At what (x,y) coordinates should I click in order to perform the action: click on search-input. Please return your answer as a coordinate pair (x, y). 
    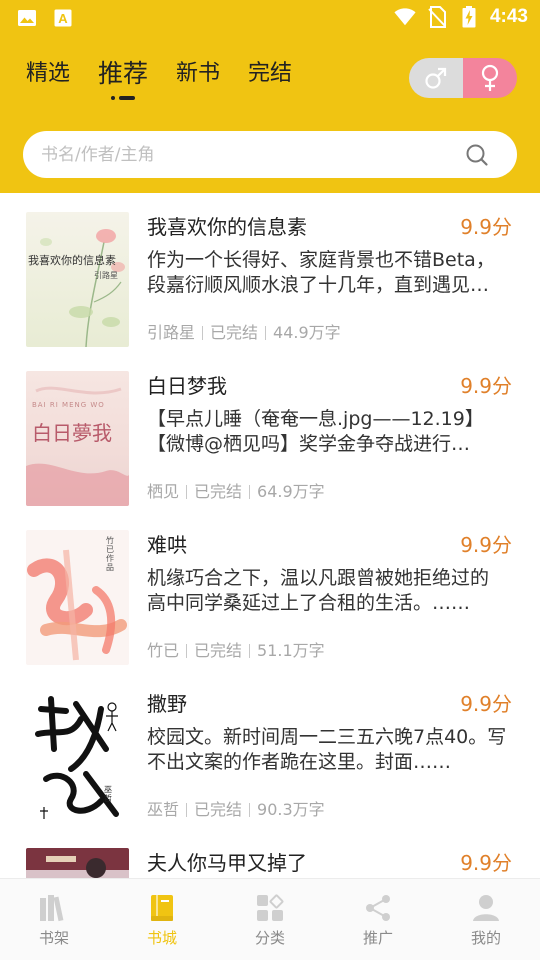
    Looking at the image, I should click on (241, 154).